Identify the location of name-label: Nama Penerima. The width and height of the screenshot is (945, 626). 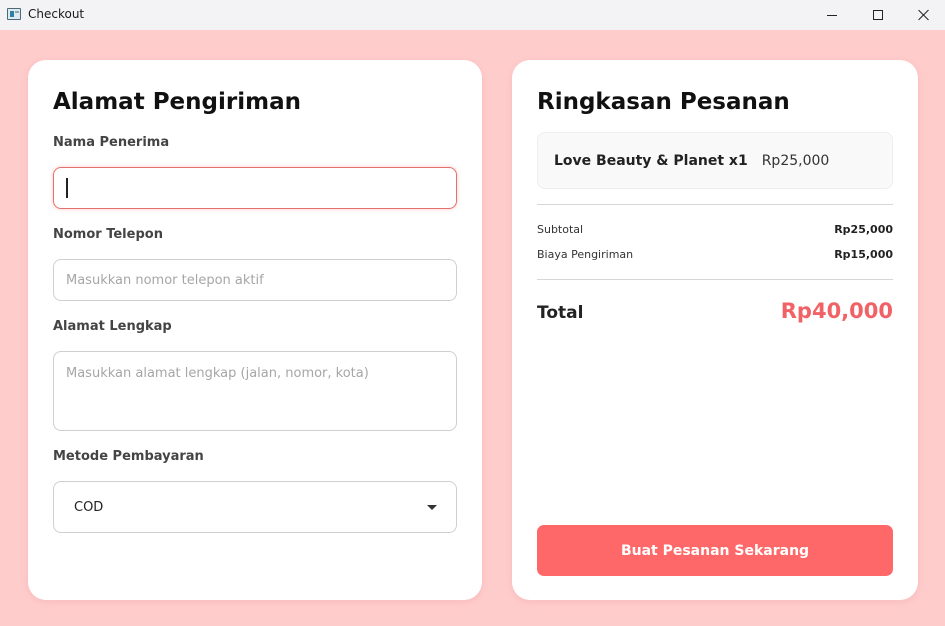
(111, 142).